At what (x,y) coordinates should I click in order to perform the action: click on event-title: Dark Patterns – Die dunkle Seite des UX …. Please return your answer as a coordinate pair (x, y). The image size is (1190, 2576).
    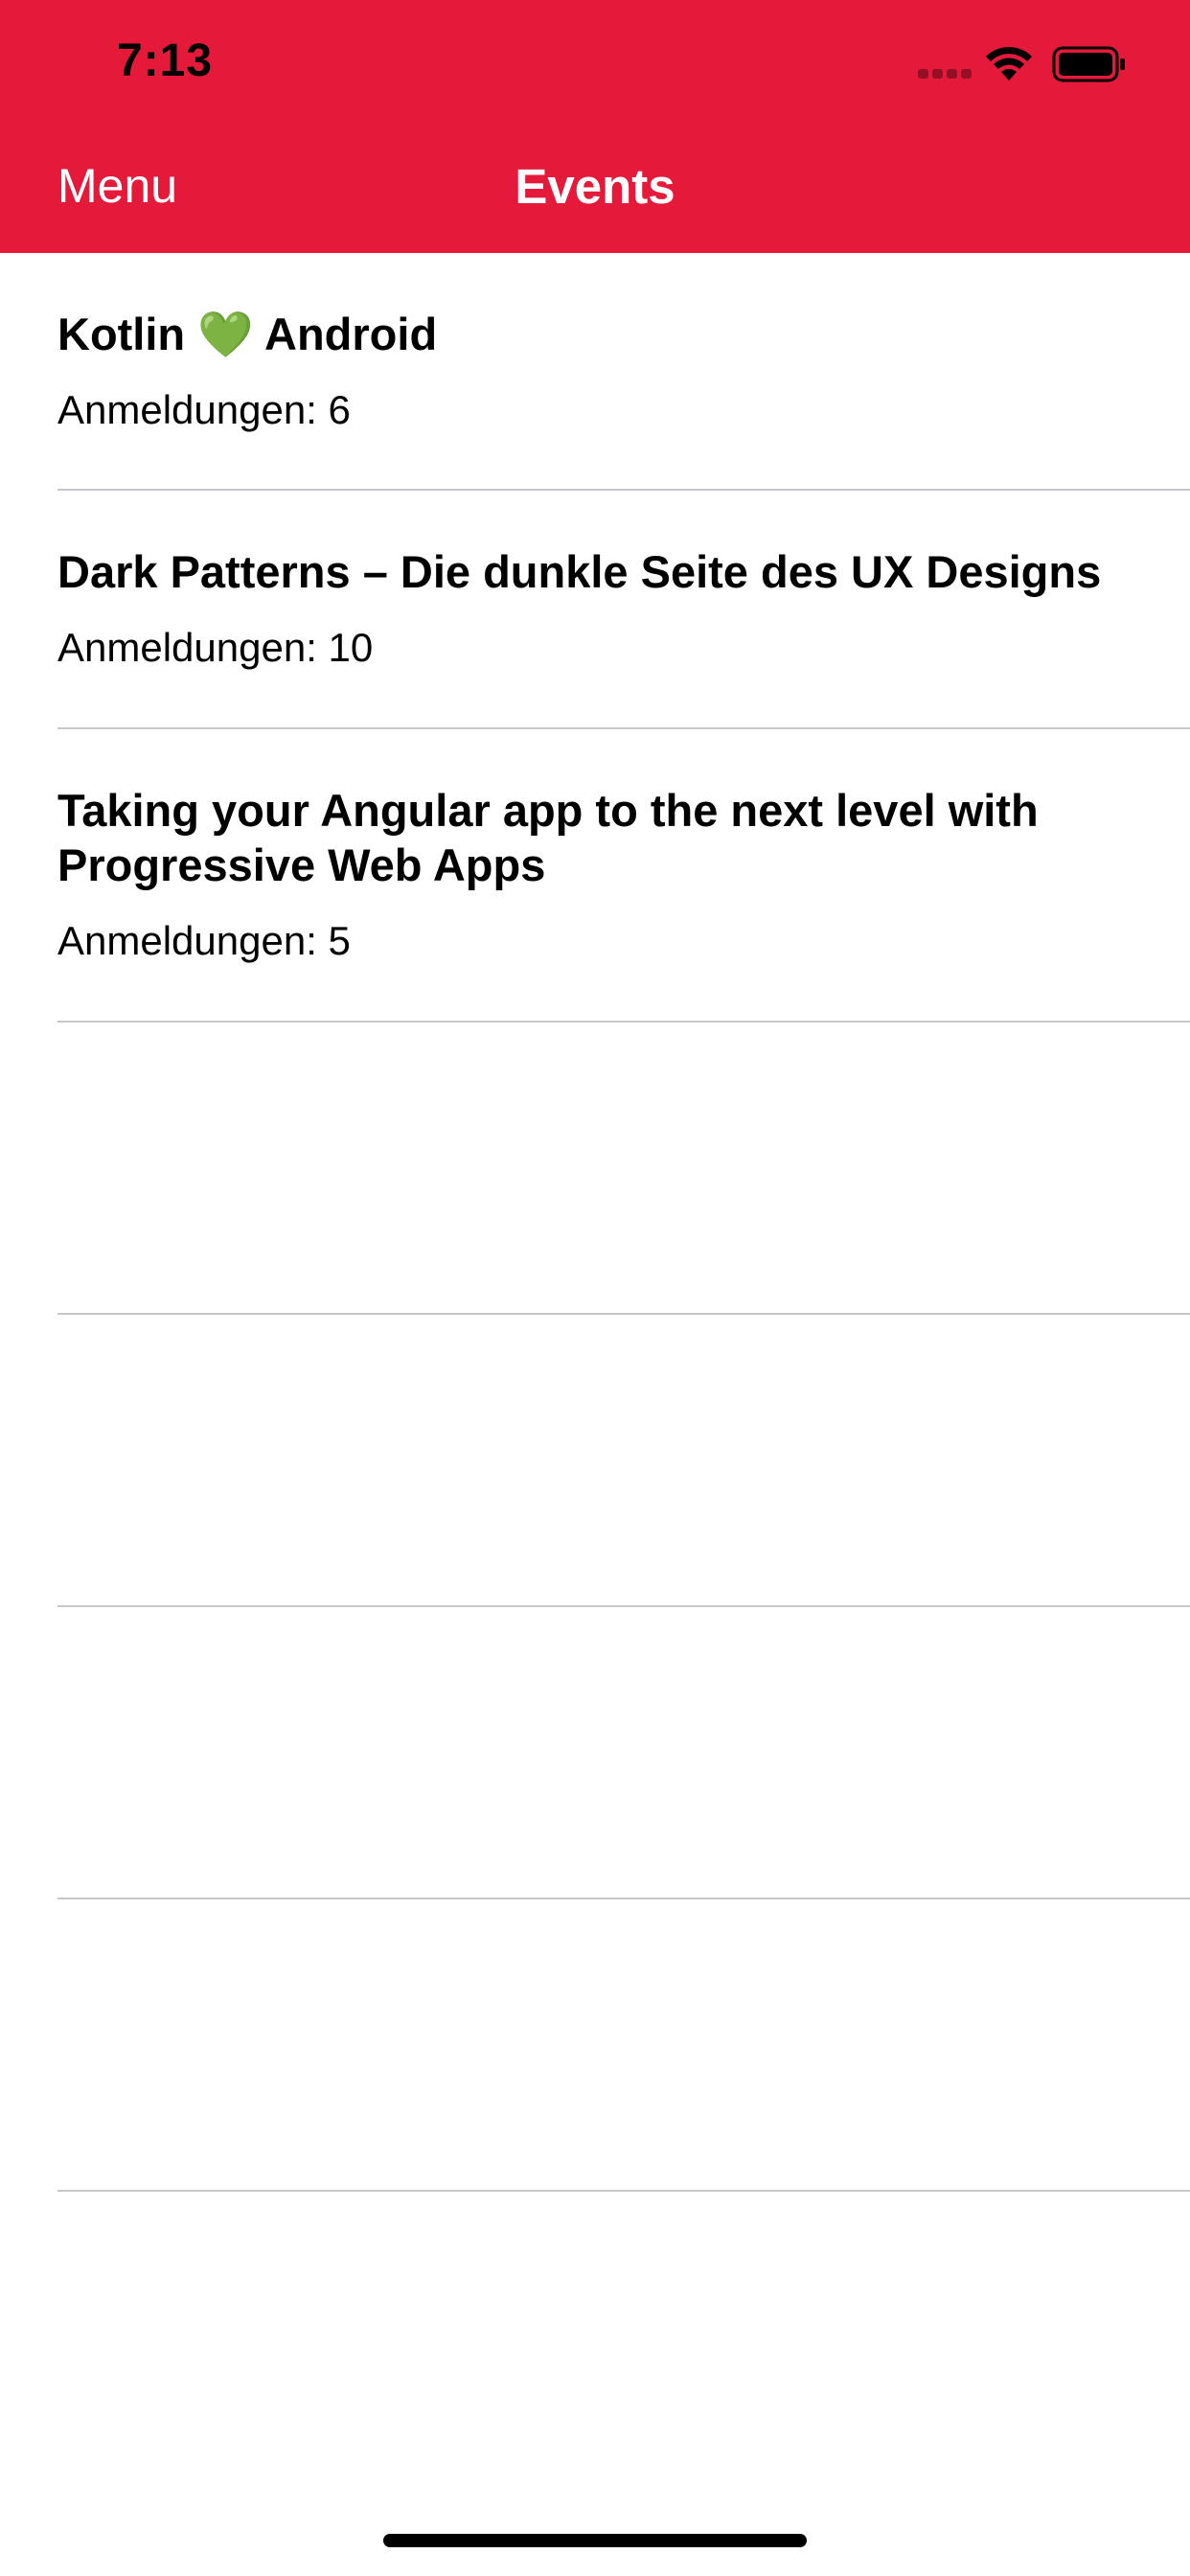
    Looking at the image, I should click on (579, 571).